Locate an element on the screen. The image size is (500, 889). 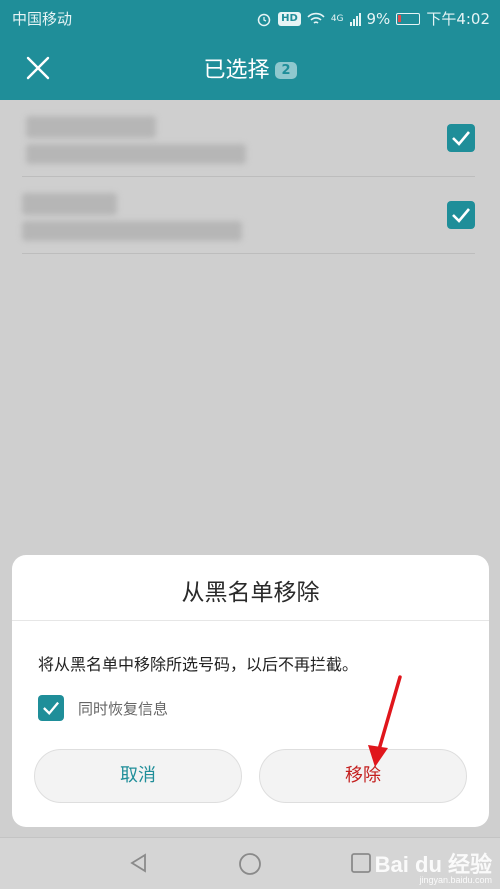
dialog-title: 从黑名单移除 is located at coordinates (250, 593).